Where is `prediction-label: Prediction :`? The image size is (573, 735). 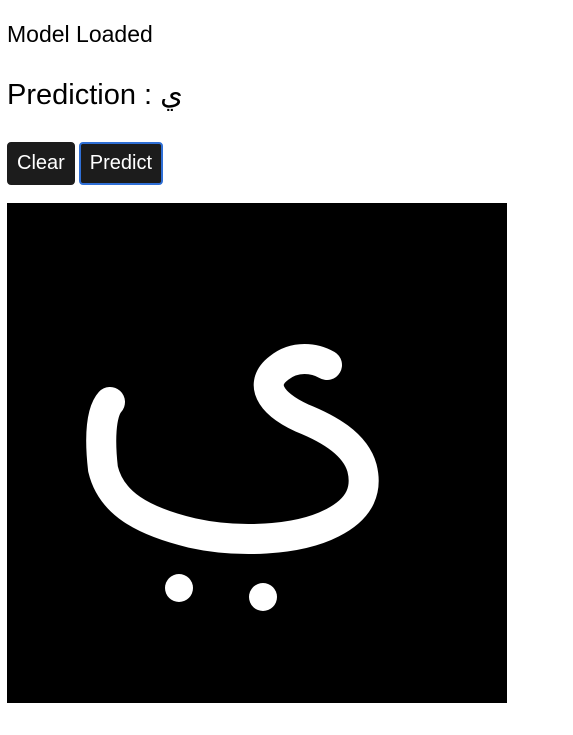
prediction-label: Prediction : is located at coordinates (84, 95).